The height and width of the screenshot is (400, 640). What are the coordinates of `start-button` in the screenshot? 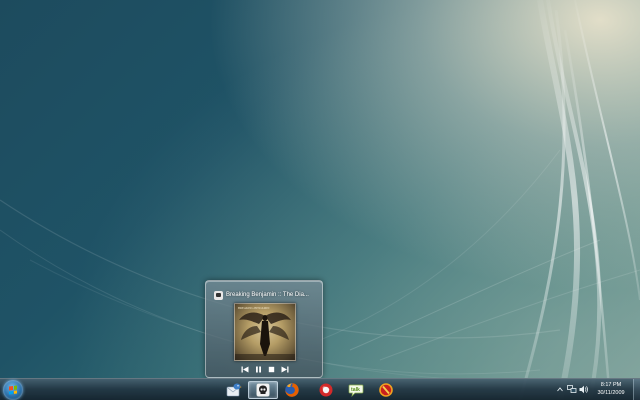 It's located at (13, 390).